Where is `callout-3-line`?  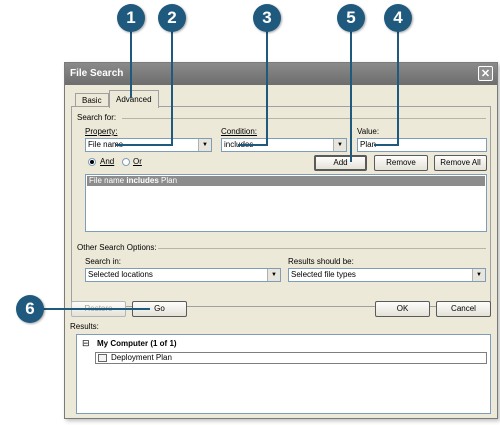 callout-3-line is located at coordinates (267, 84).